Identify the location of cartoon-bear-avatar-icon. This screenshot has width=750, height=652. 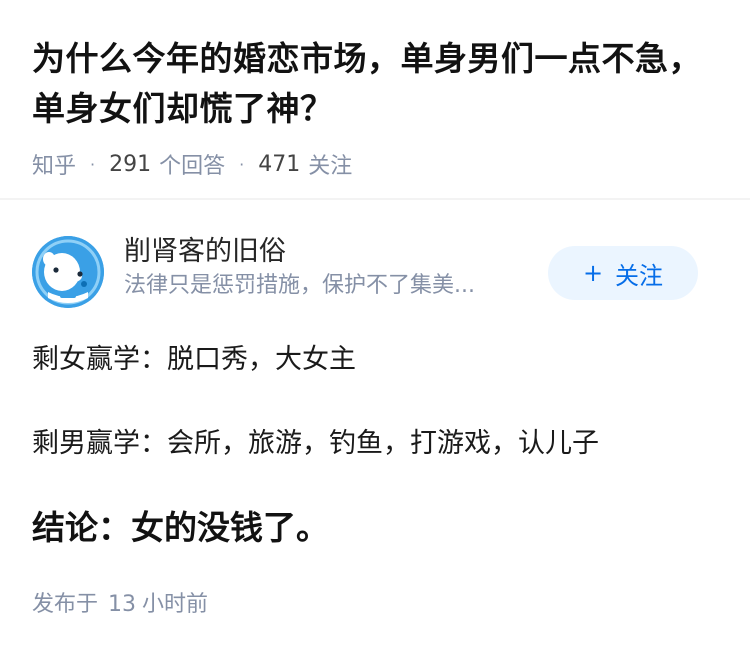
(68, 272).